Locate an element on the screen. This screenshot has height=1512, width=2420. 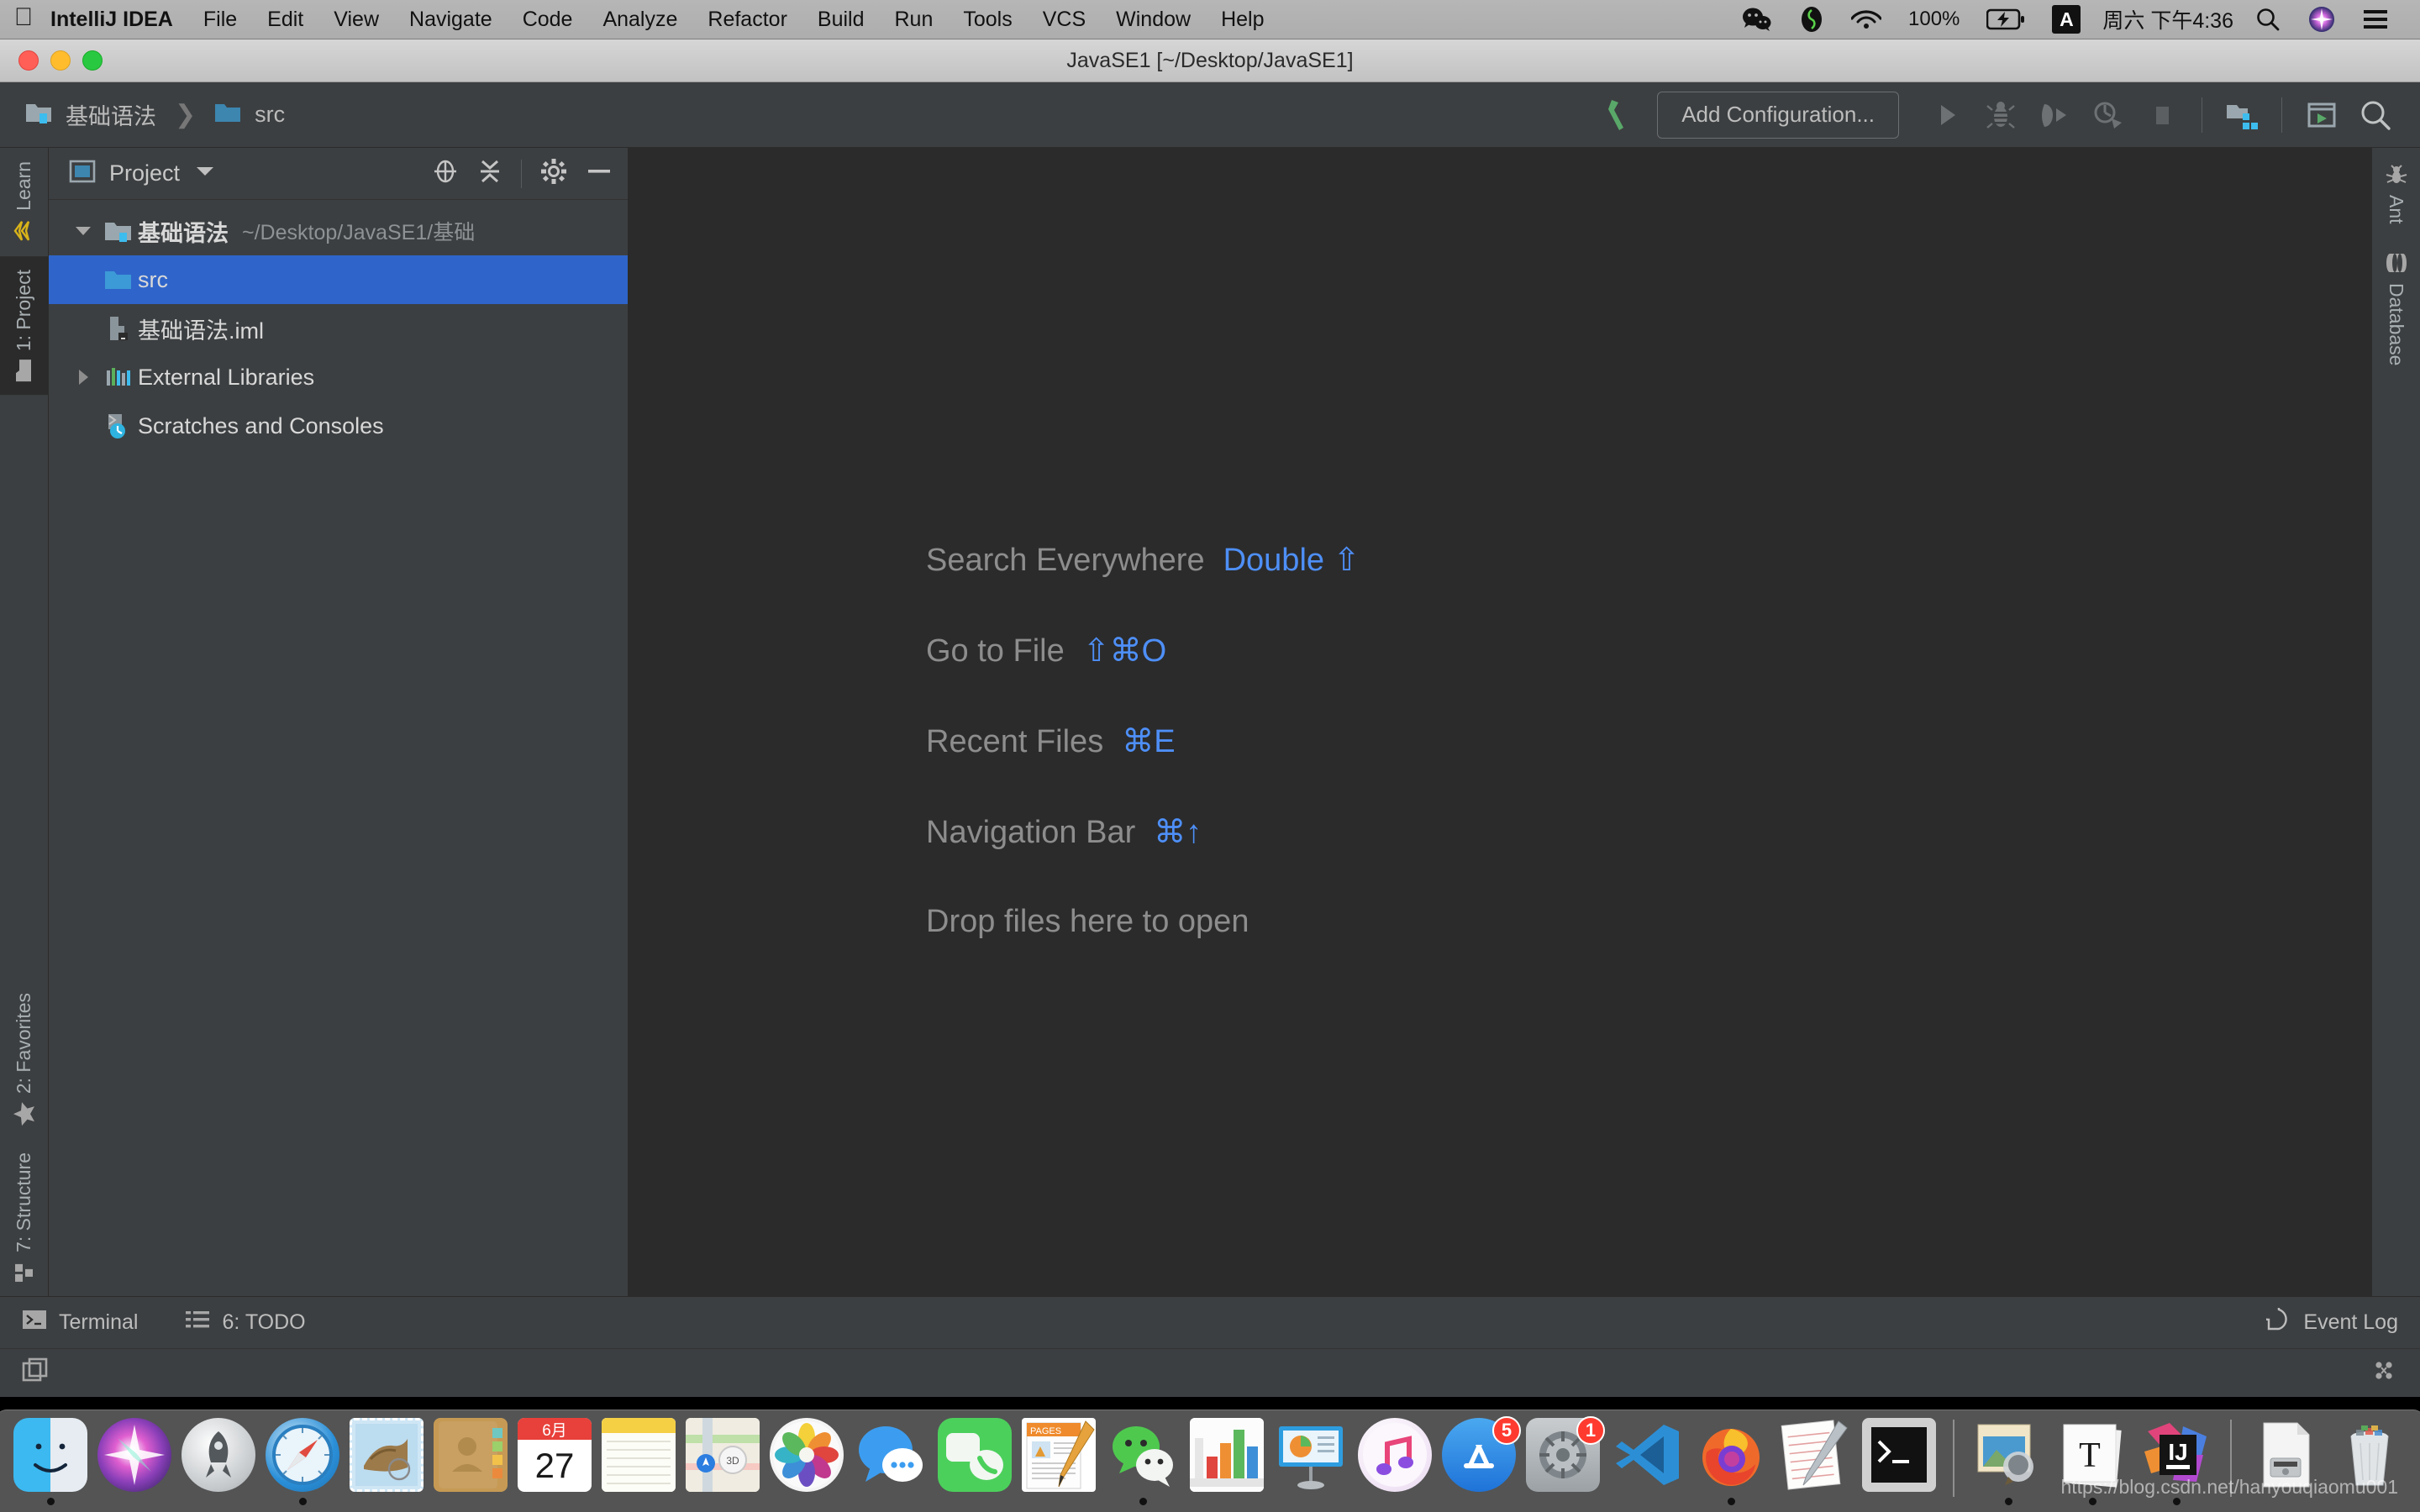
menu-bar-status-area: 100% A 周六 下午4:36 is located at coordinates (2074, 19).